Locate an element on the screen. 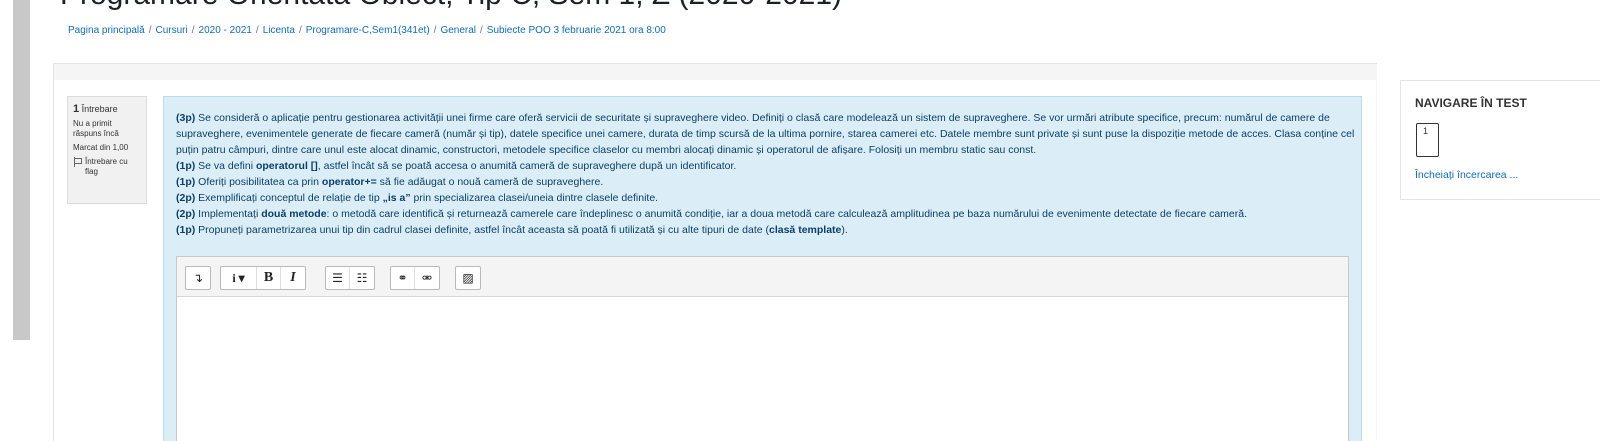 The width and height of the screenshot is (1600, 441). breadcrumb-course: Programare-C,Sem1(341et) is located at coordinates (368, 30).